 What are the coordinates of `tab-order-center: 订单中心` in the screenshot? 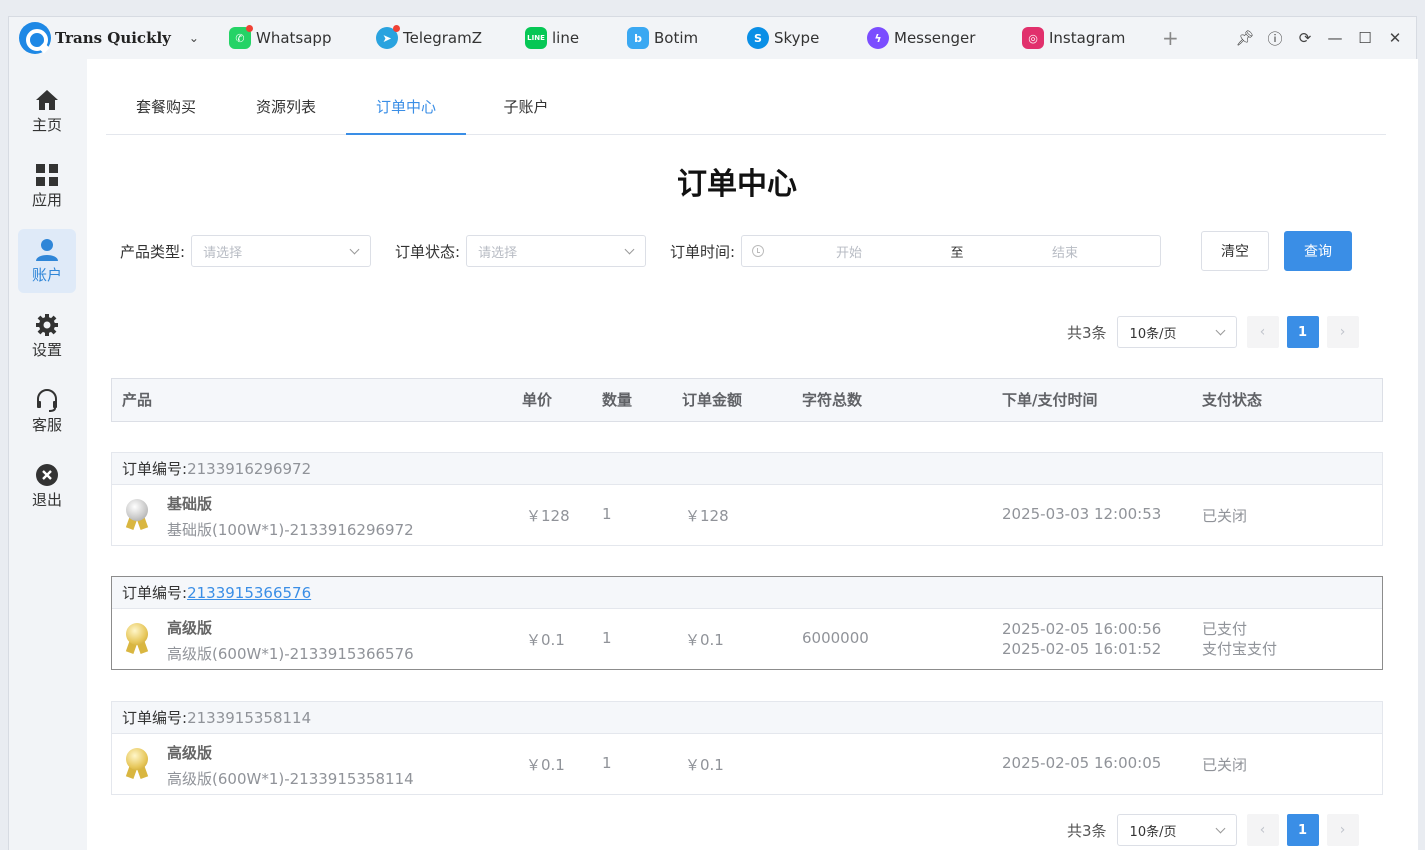 It's located at (406, 111).